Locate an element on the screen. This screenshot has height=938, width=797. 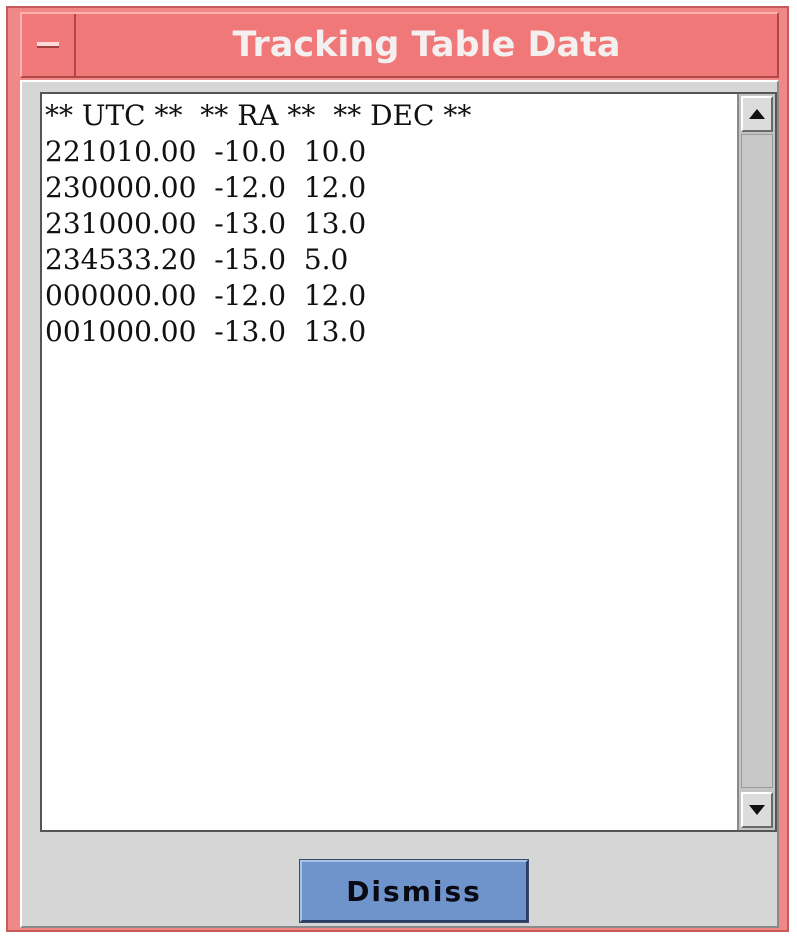
dismiss-button: Dismiss is located at coordinates (414, 891).